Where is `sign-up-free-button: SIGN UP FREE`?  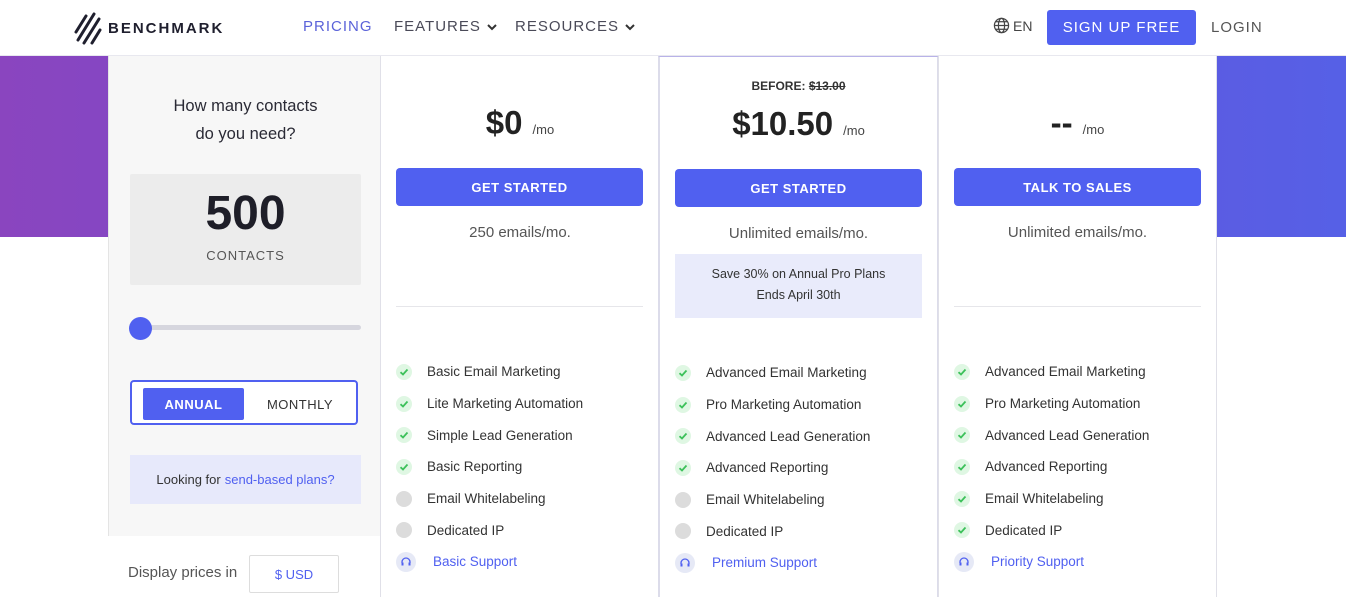 sign-up-free-button: SIGN UP FREE is located at coordinates (1121, 27).